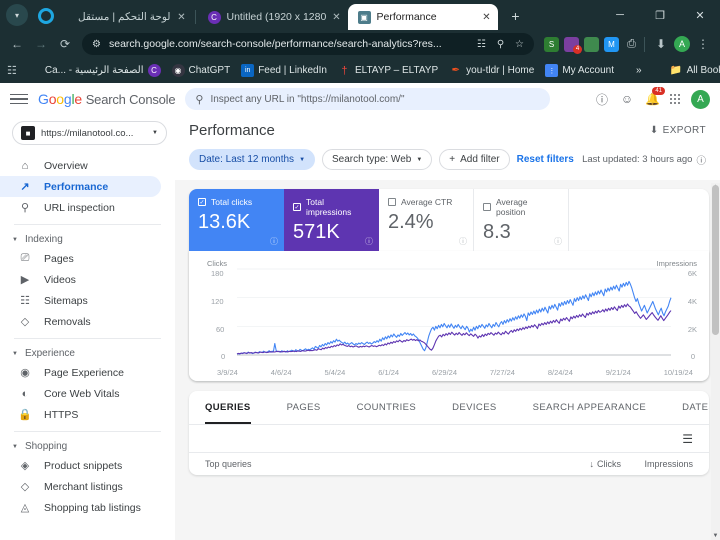  Describe the element at coordinates (519, 44) in the screenshot. I see `bookmark-star-icon: ☆` at that location.